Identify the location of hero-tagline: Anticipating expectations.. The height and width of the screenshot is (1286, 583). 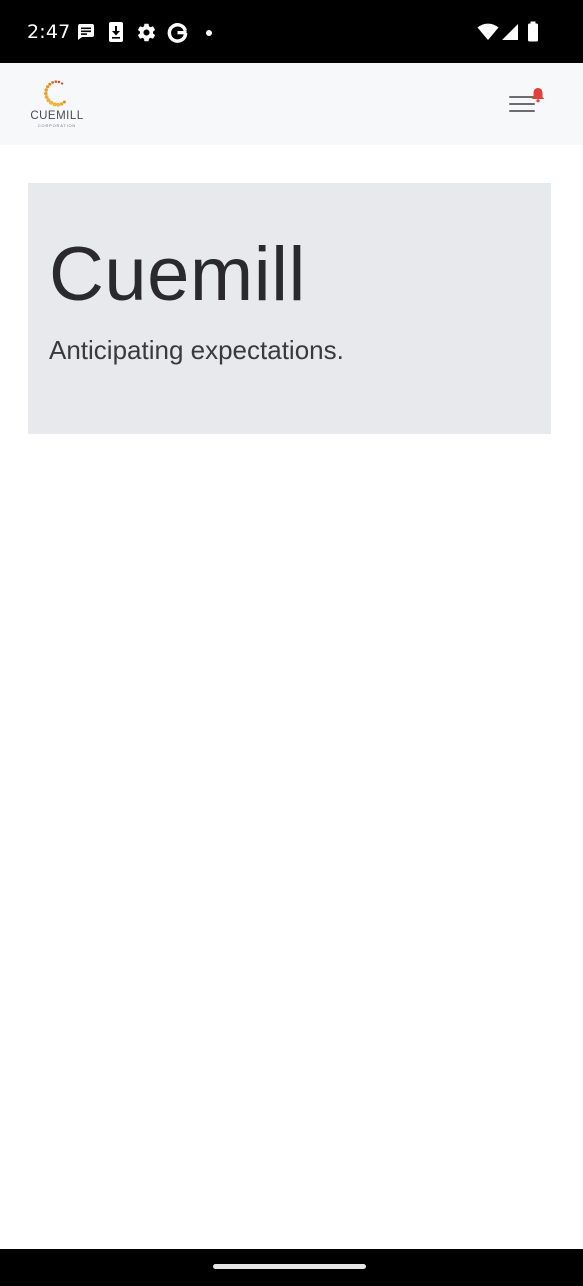
(196, 350).